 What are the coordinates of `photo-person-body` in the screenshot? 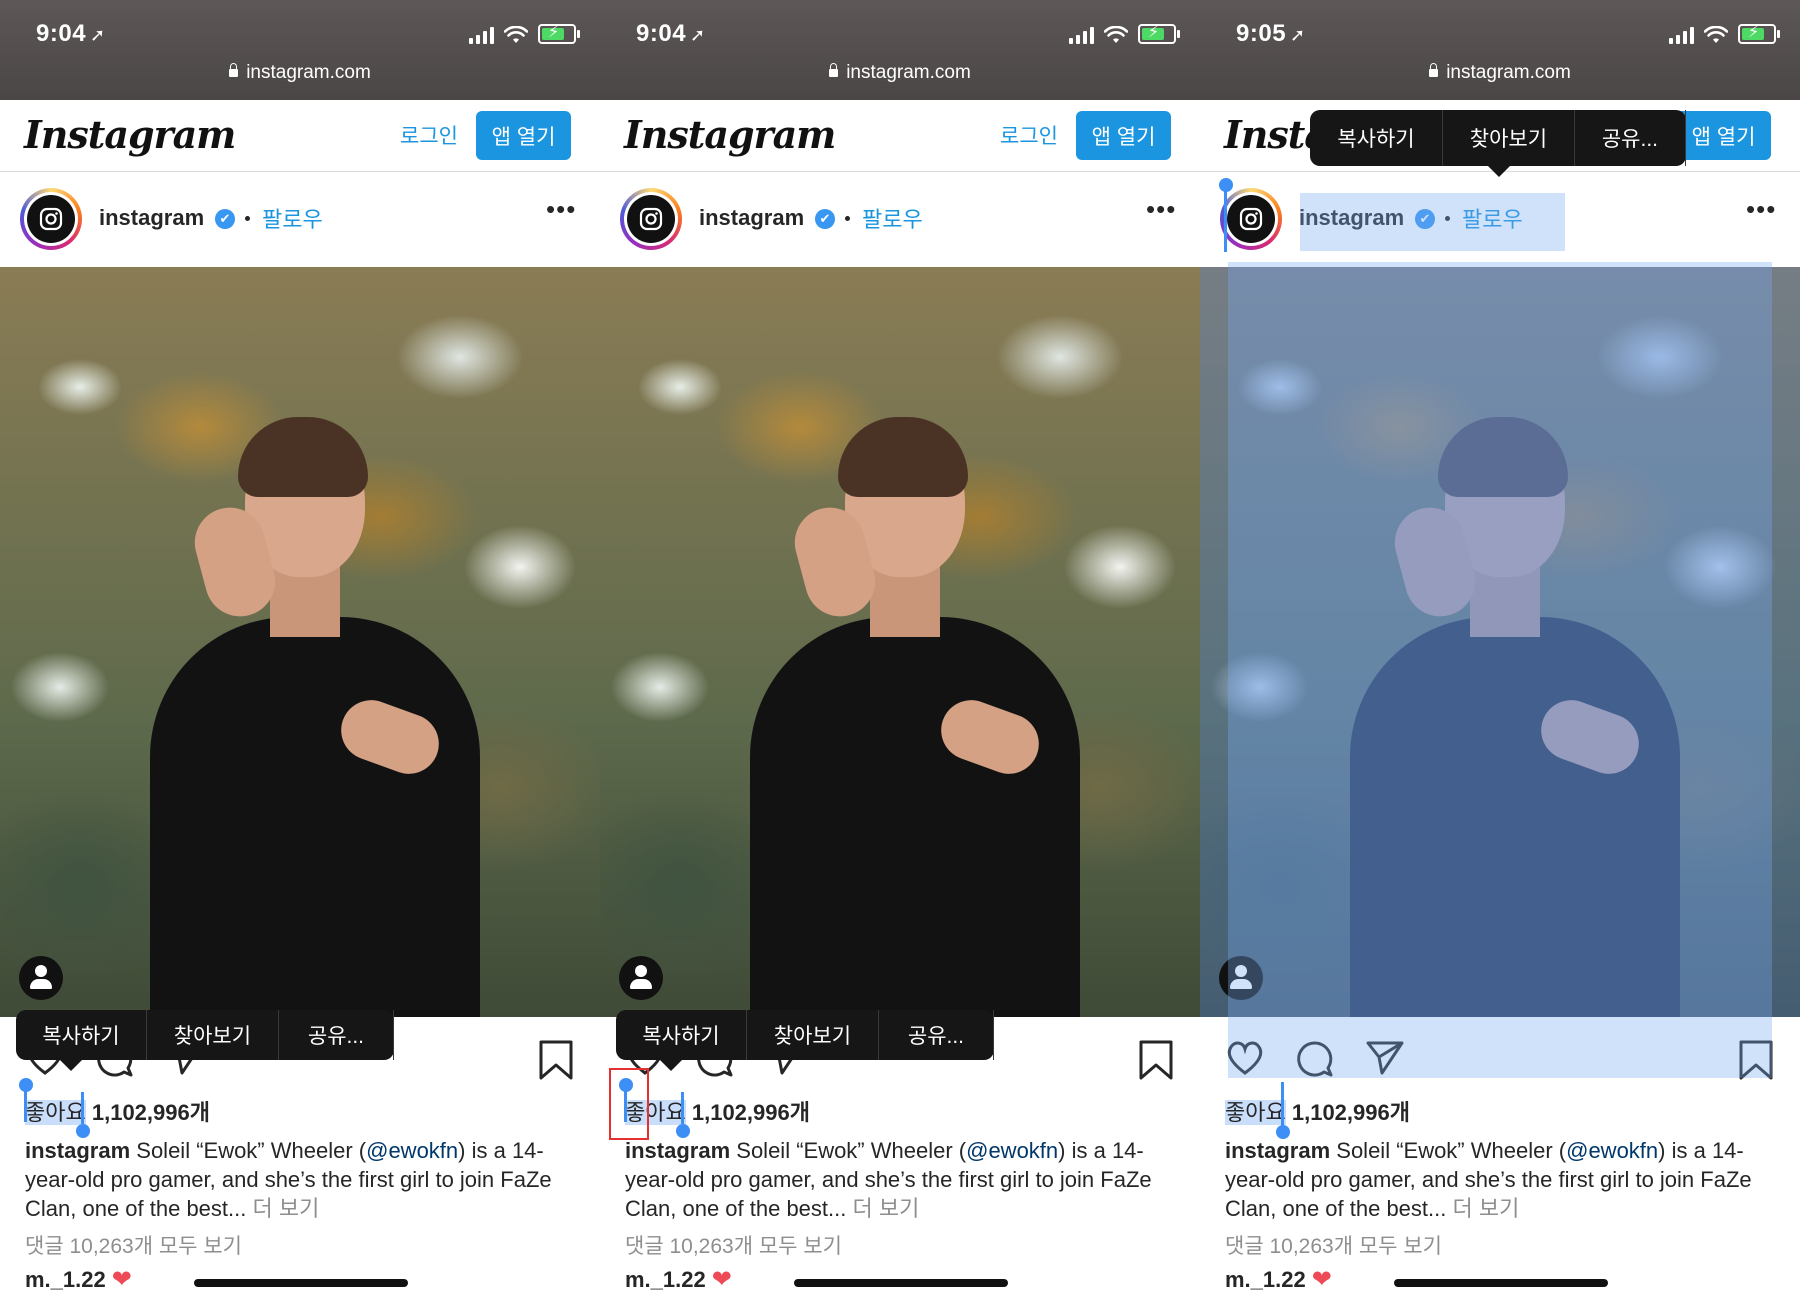 It's located at (915, 817).